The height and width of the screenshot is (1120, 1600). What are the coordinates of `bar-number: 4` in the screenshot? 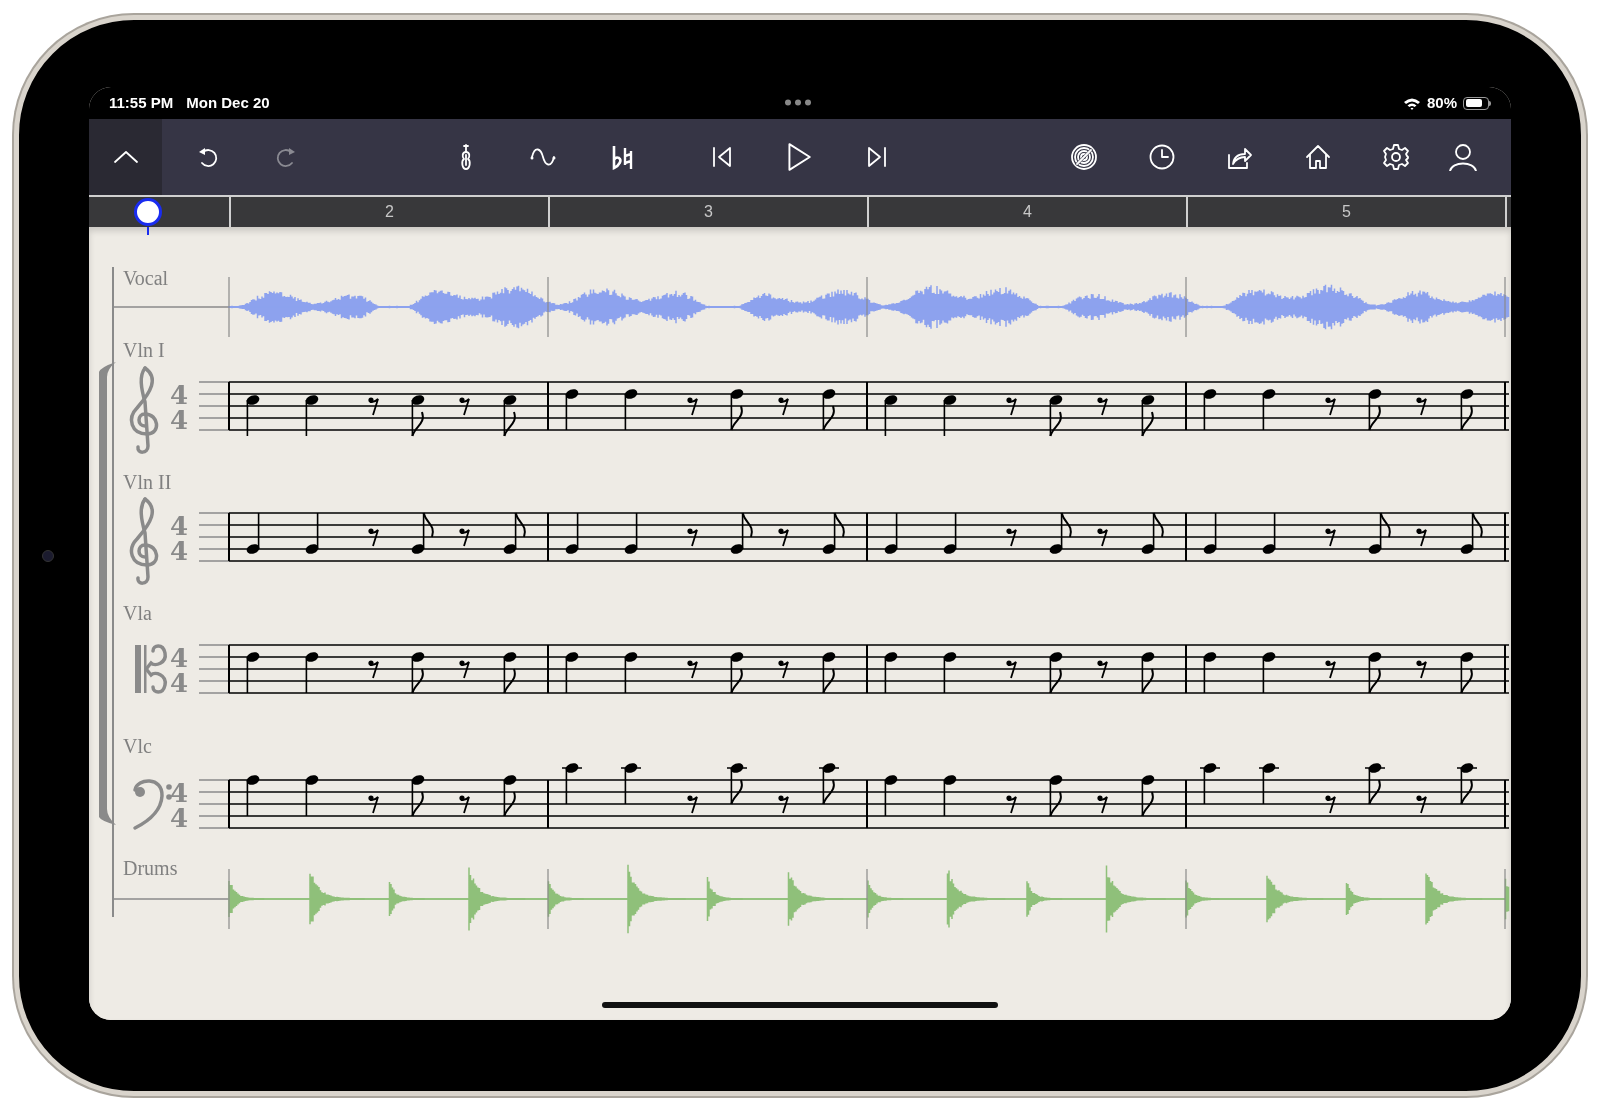 It's located at (1027, 212).